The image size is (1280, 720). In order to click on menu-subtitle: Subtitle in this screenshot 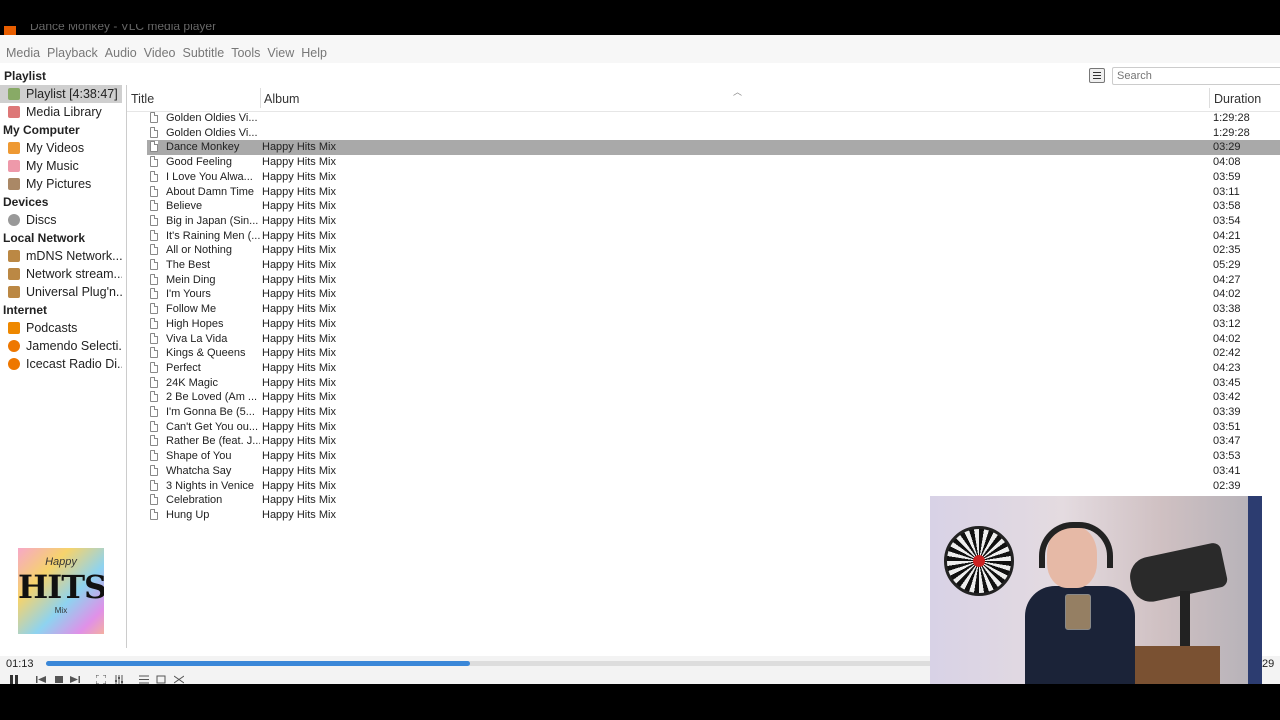, I will do `click(204, 53)`.